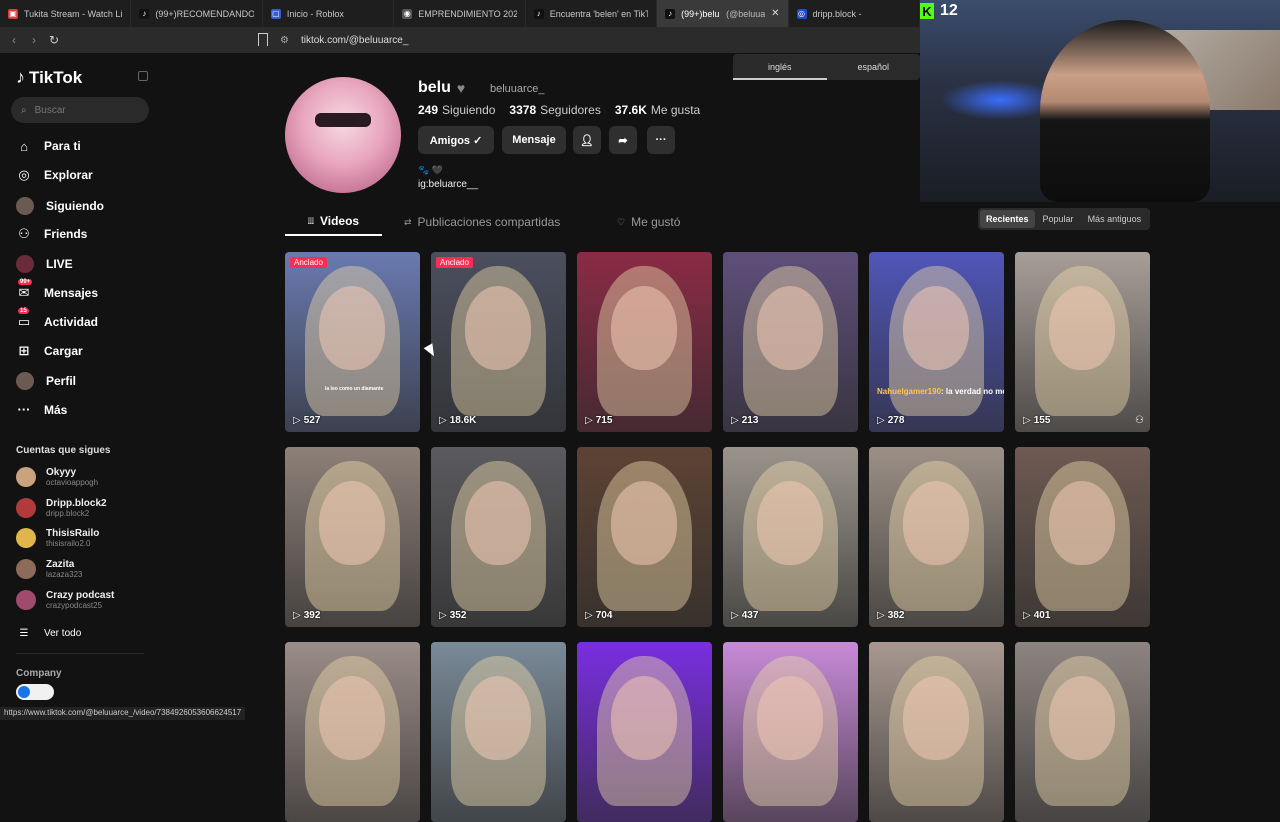  What do you see at coordinates (1082, 537) in the screenshot?
I see `video-thumbnail: ▷ 401` at bounding box center [1082, 537].